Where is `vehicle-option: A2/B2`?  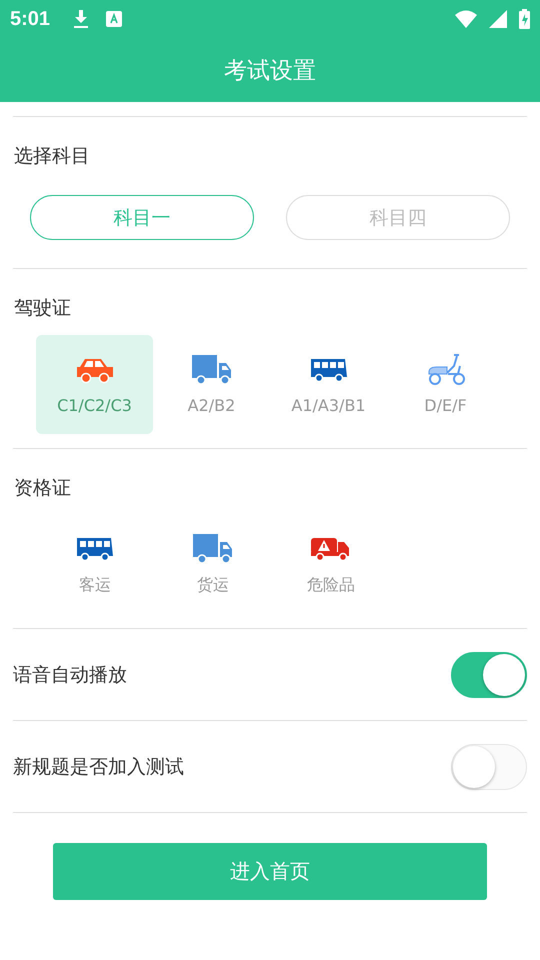
vehicle-option: A2/B2 is located at coordinates (211, 384).